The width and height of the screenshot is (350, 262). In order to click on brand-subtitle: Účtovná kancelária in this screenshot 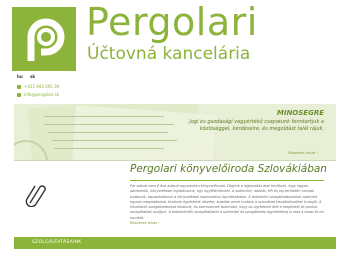, I will do `click(169, 54)`.